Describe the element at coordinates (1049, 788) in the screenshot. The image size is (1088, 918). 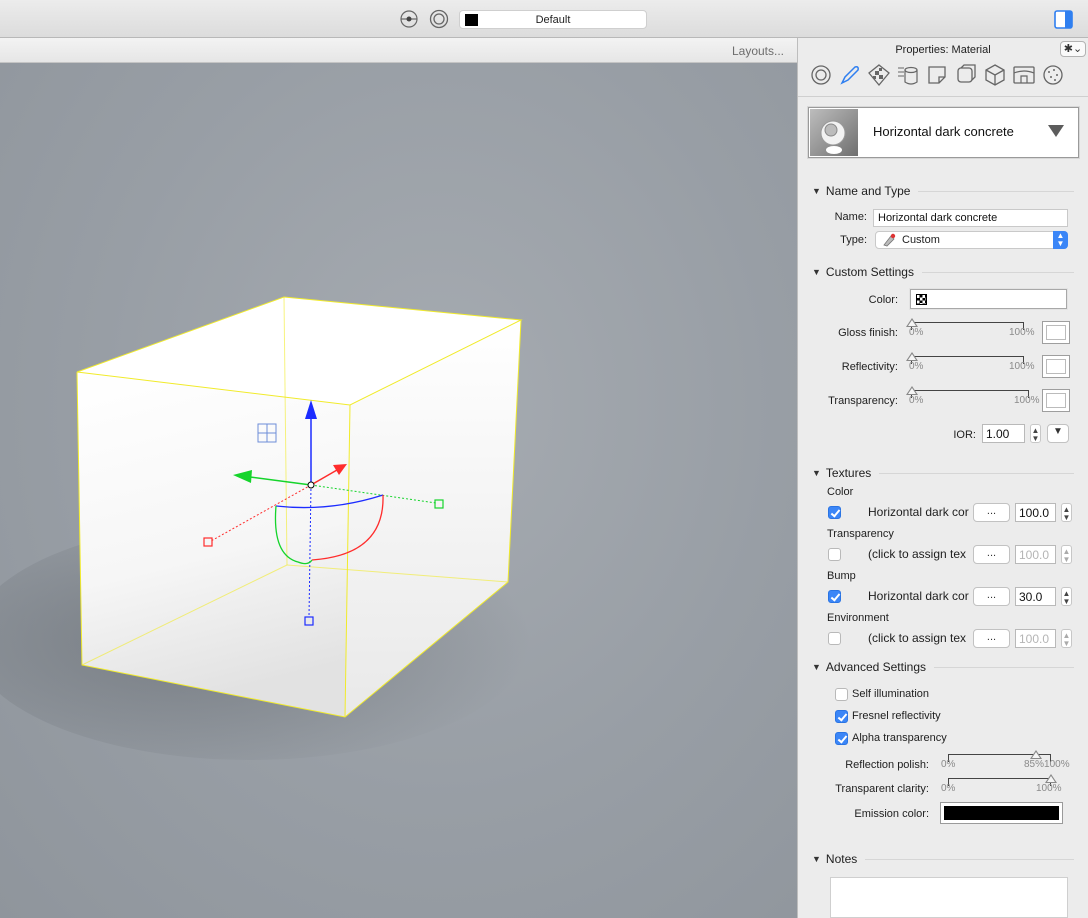
I see `transparent-clarity-max: 100%` at that location.